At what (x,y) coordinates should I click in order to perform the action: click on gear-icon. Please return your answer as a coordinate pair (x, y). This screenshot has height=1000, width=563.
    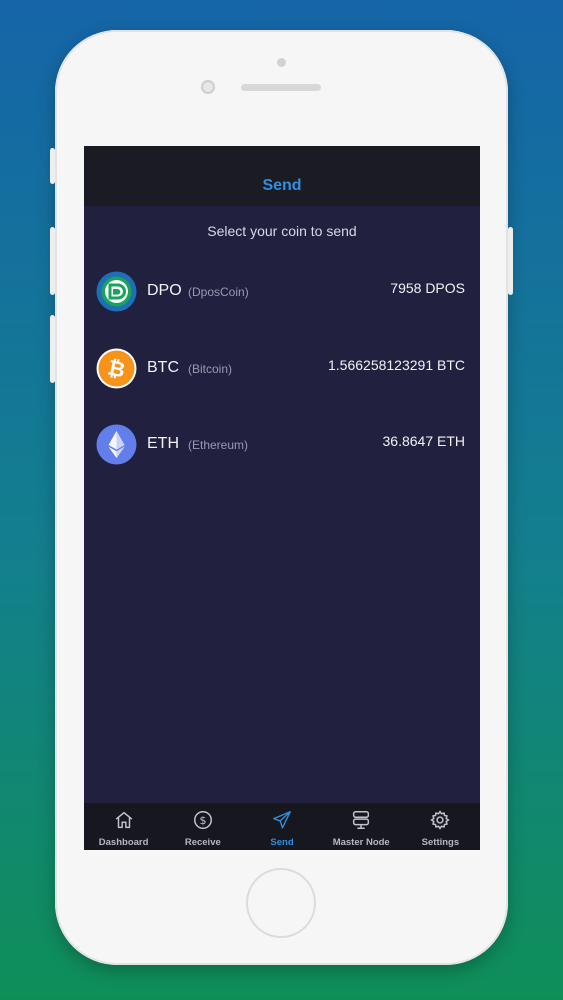
    Looking at the image, I should click on (440, 820).